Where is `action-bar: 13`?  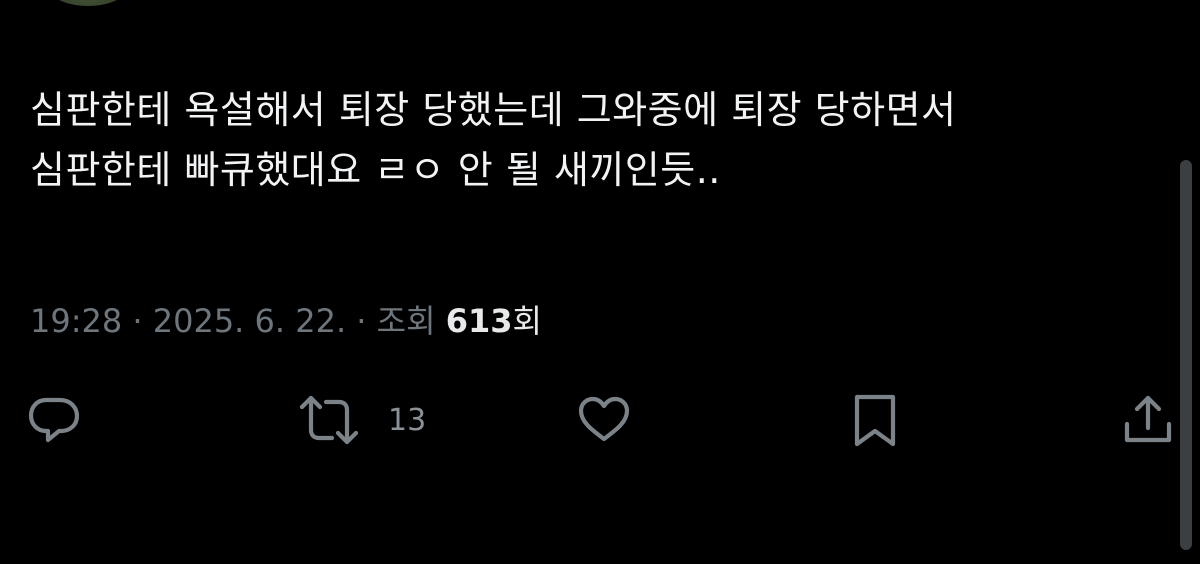
action-bar: 13 is located at coordinates (600, 420).